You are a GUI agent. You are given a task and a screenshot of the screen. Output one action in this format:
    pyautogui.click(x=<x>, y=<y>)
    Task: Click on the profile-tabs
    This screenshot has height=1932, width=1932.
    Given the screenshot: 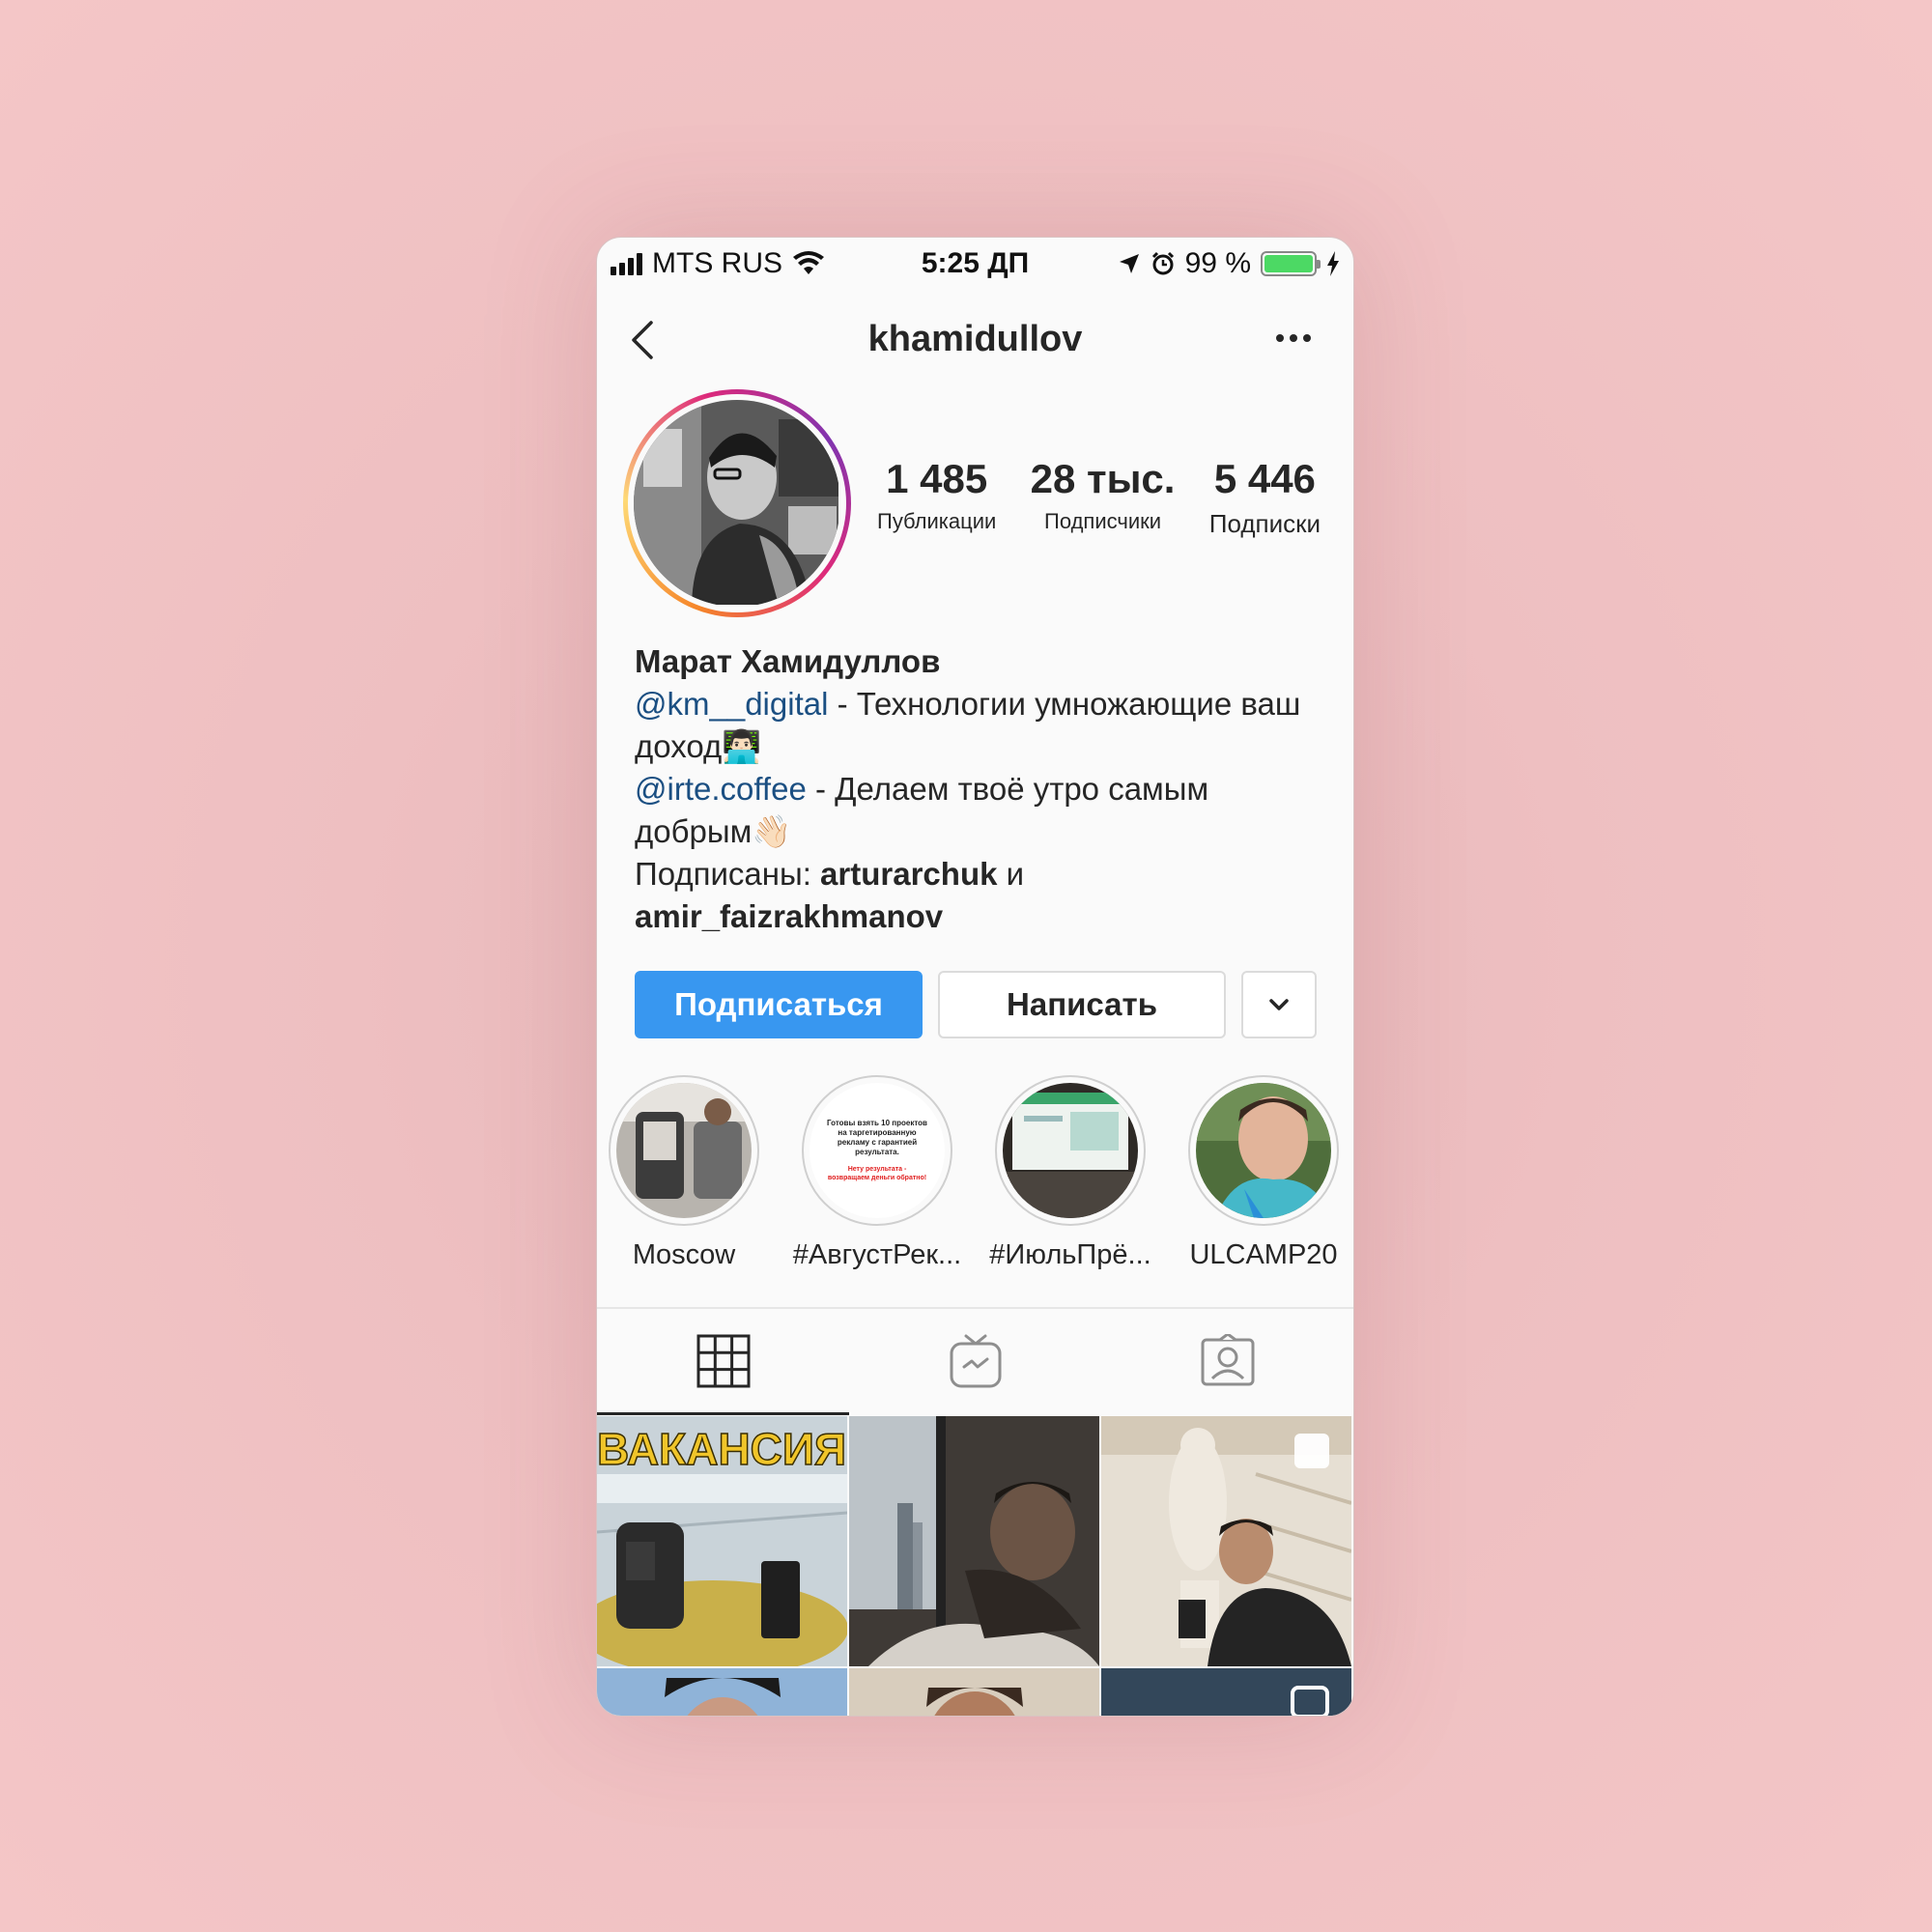 What is the action you would take?
    pyautogui.click(x=975, y=1361)
    